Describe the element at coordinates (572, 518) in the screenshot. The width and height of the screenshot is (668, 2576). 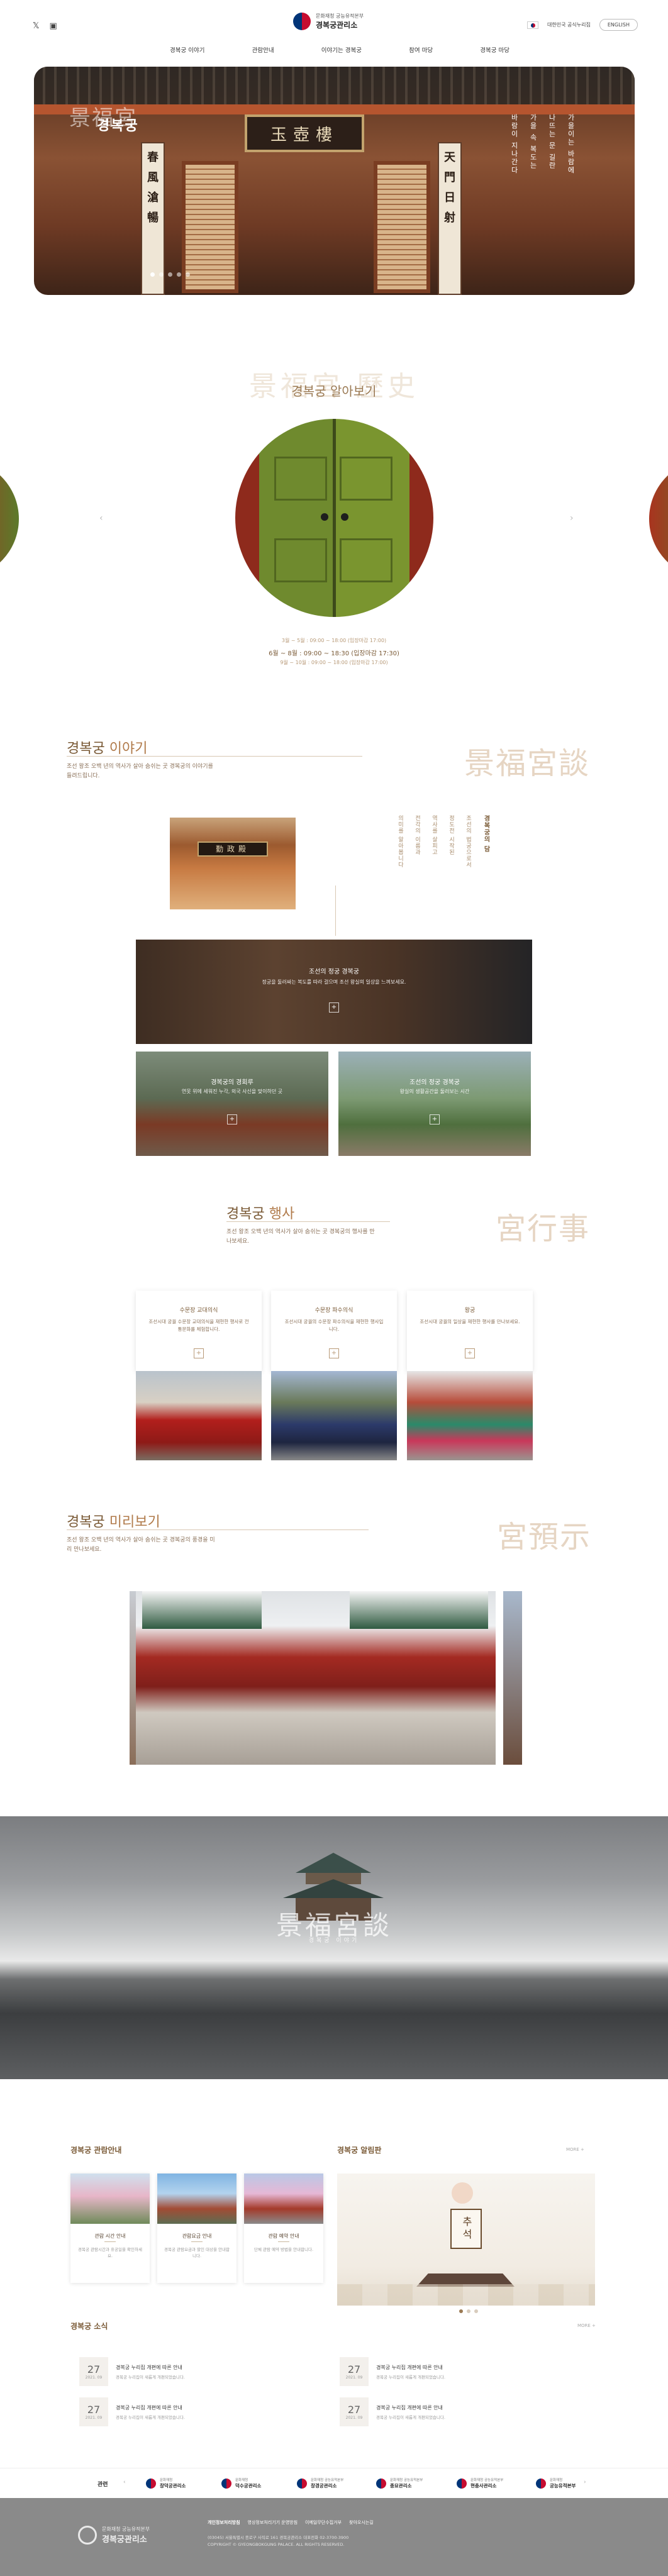
I see `intro-next-arrow-icon: ›` at that location.